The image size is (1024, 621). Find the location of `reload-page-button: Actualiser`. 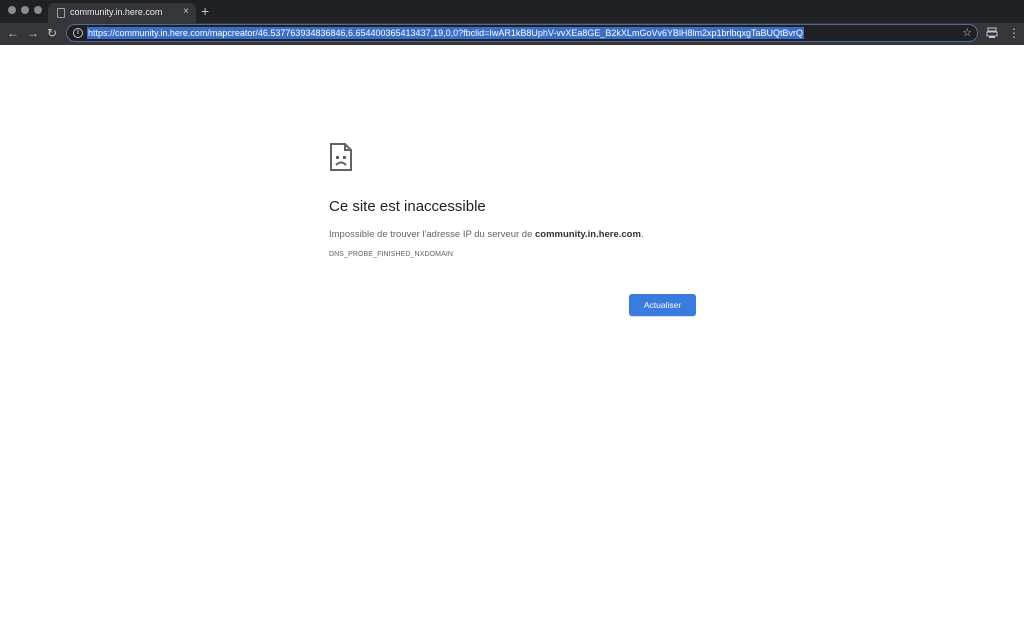

reload-page-button: Actualiser is located at coordinates (662, 305).